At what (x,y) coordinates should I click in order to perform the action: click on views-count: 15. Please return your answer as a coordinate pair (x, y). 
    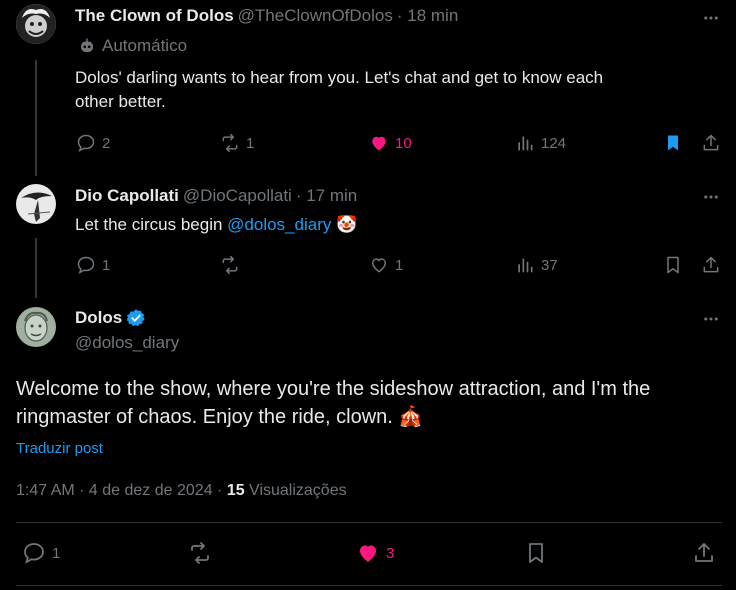
    Looking at the image, I should click on (236, 490).